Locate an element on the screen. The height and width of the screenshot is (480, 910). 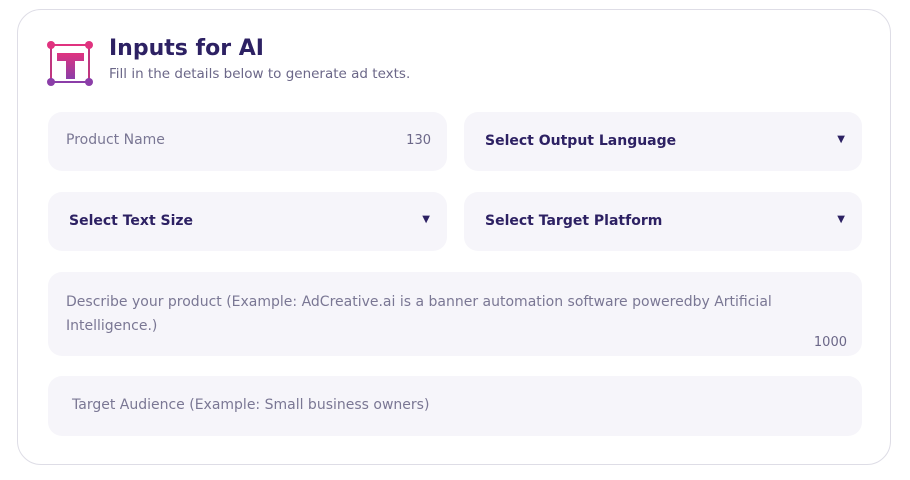
output-language-select: Select Output Language ▼ is located at coordinates (663, 141).